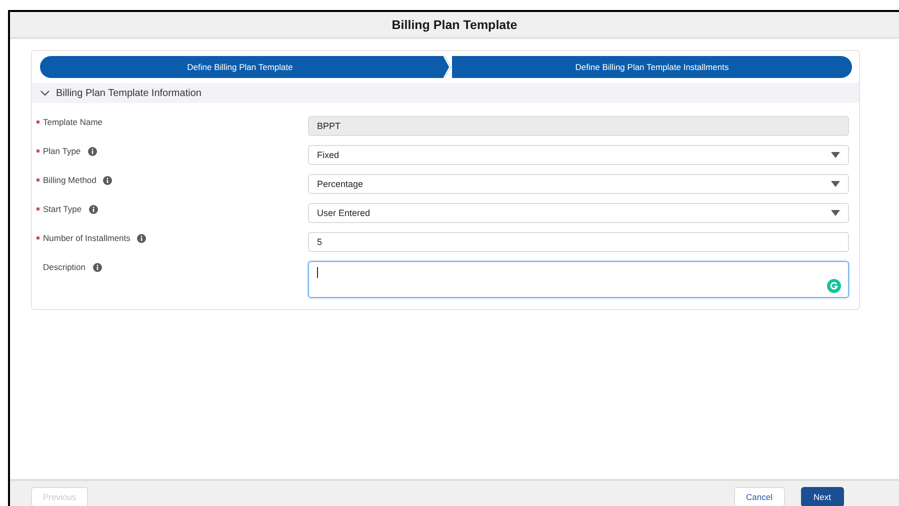 The image size is (899, 506). What do you see at coordinates (69, 180) in the screenshot?
I see `field-label: Billing Method` at bounding box center [69, 180].